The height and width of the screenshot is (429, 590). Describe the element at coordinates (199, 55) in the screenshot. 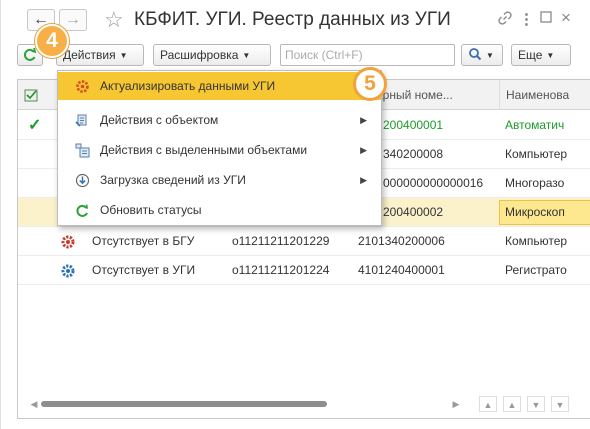

I see `decode-label: Расшифровка` at that location.